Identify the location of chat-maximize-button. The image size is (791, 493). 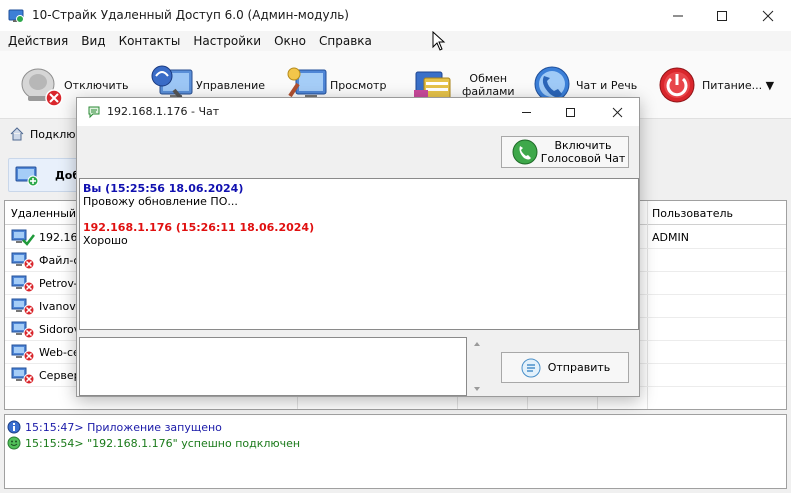
(570, 112).